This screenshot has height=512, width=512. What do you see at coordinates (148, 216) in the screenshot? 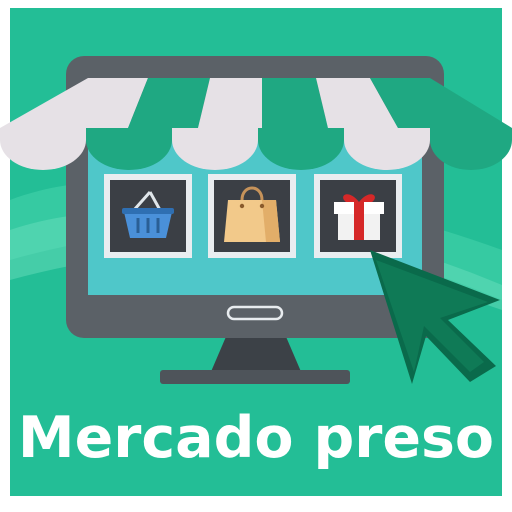
I see `product-tile-basket` at bounding box center [148, 216].